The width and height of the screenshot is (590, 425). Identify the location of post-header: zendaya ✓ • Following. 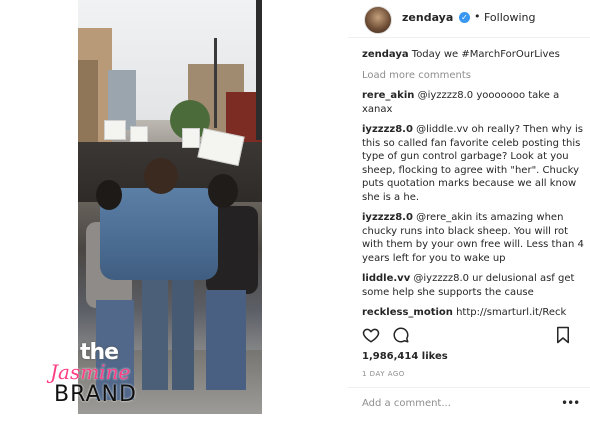
(469, 19).